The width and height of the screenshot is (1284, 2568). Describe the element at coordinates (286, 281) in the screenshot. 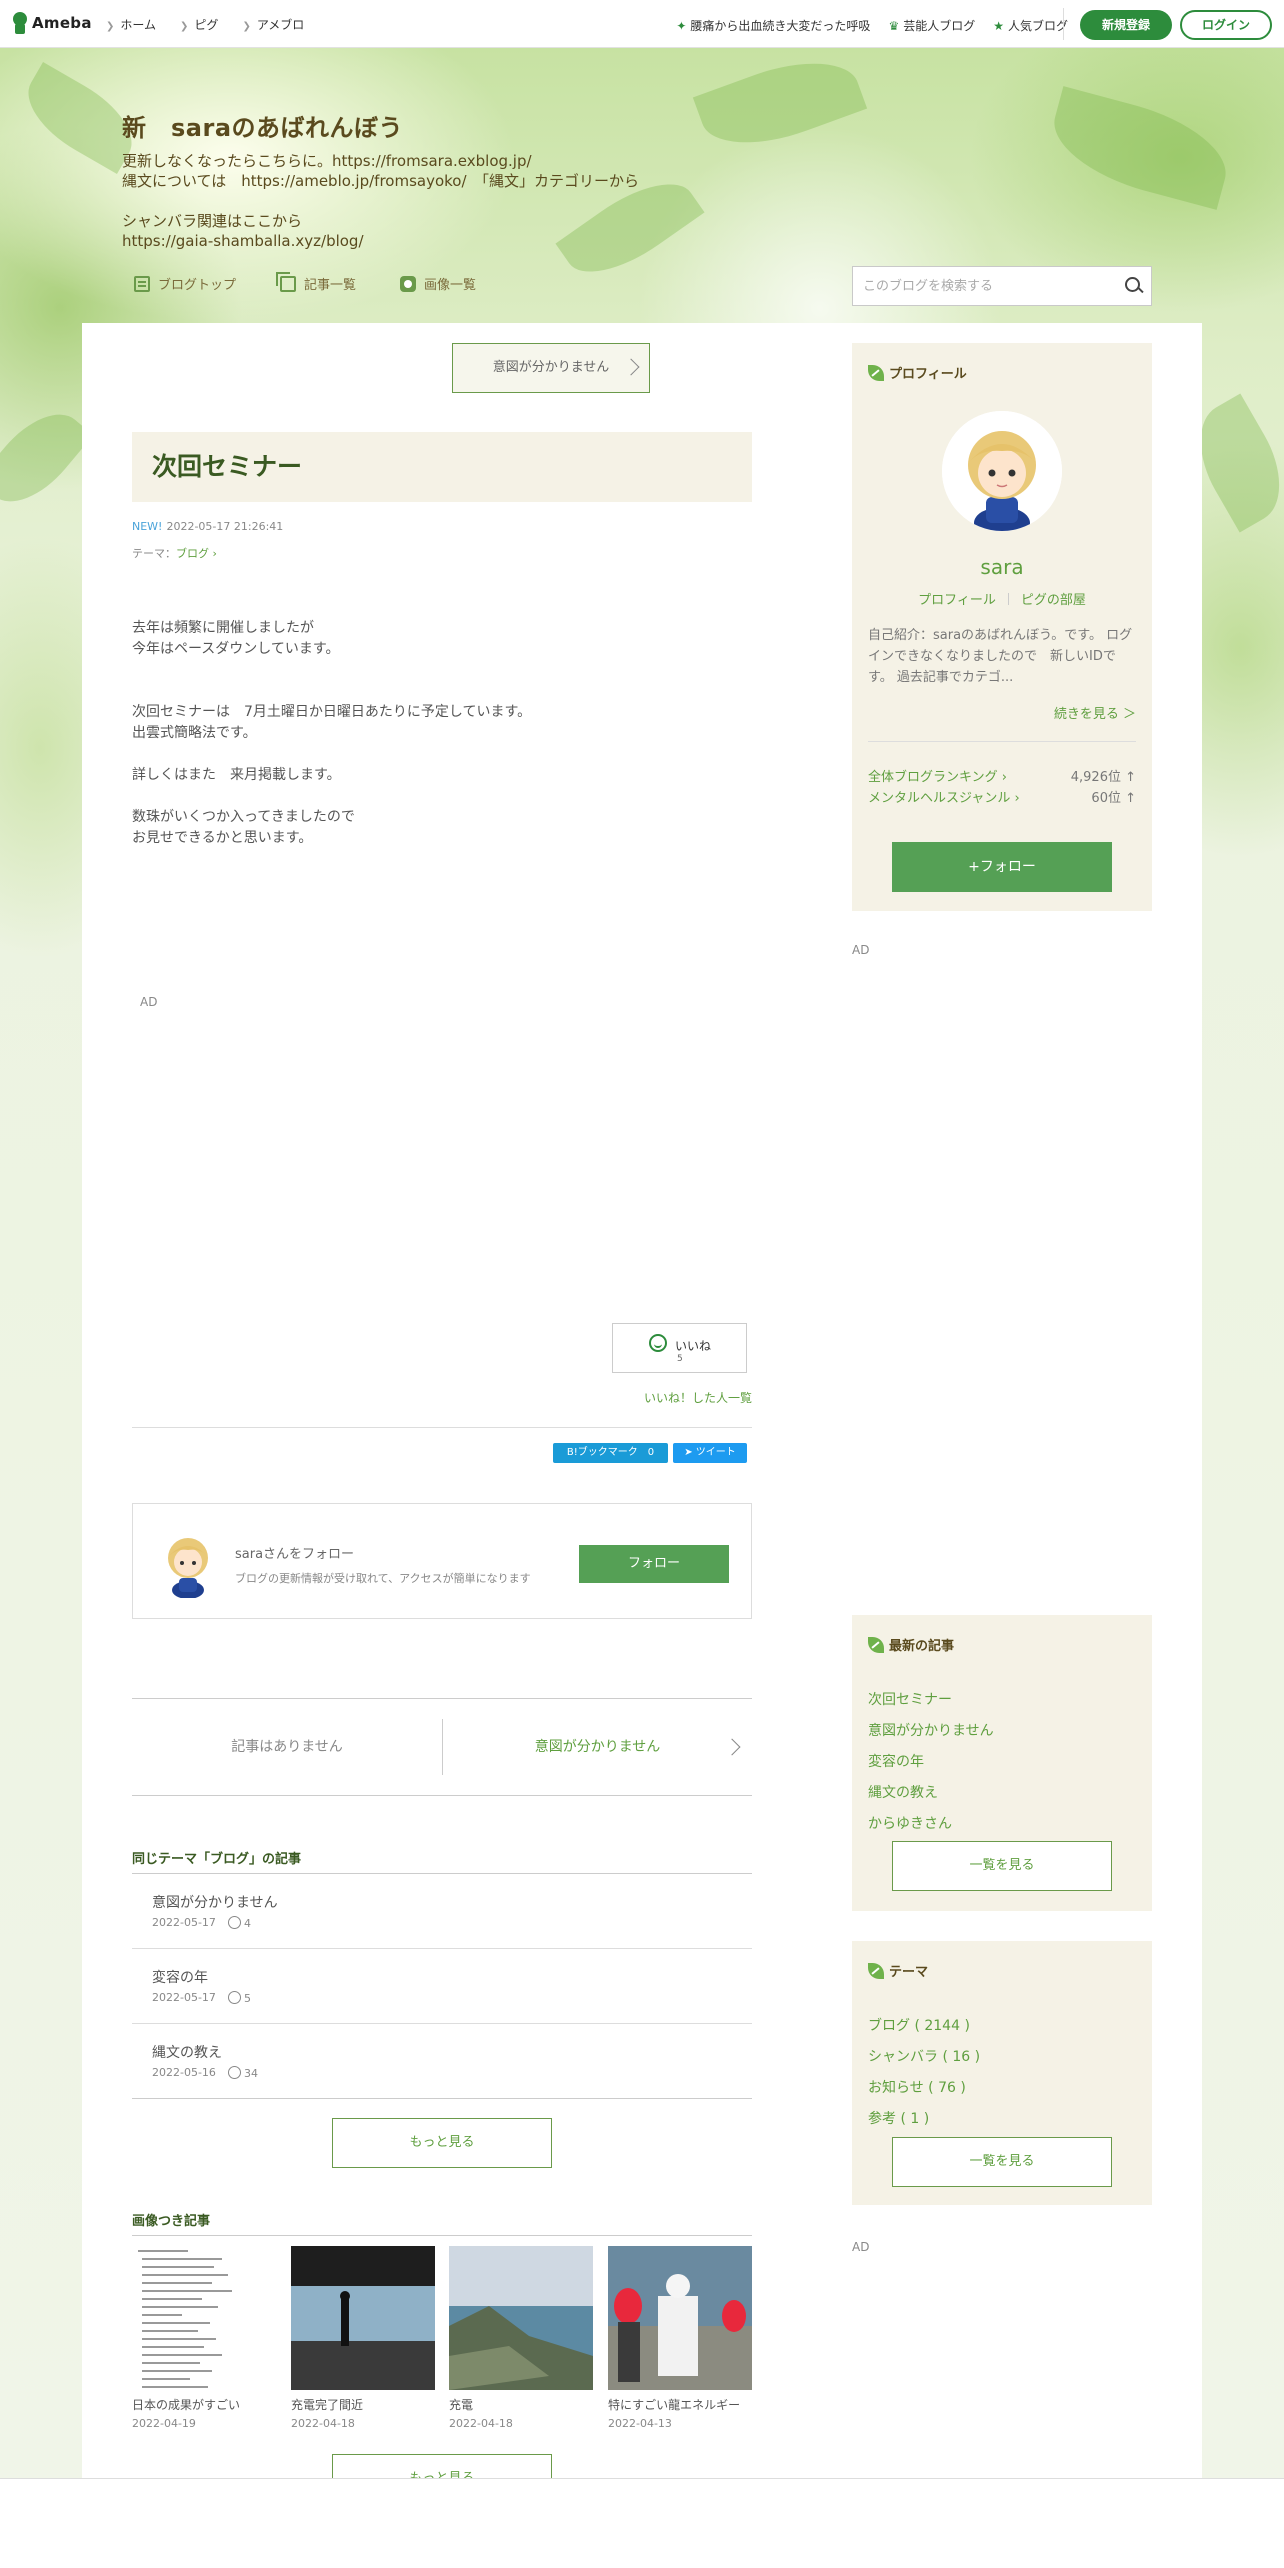

I see `copy-icon` at that location.